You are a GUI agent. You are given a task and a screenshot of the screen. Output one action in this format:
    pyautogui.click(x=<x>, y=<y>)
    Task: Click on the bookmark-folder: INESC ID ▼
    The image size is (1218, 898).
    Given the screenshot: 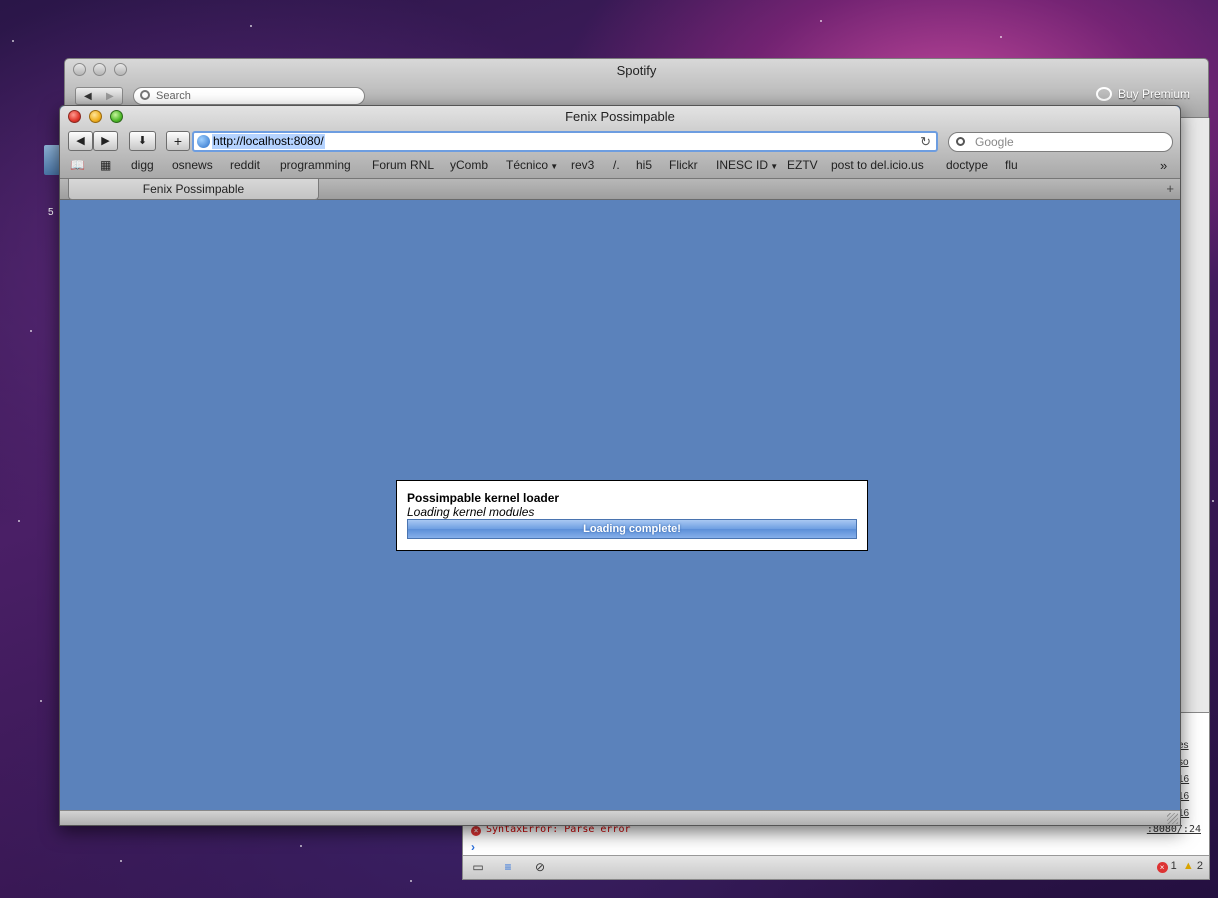 What is the action you would take?
    pyautogui.click(x=747, y=165)
    